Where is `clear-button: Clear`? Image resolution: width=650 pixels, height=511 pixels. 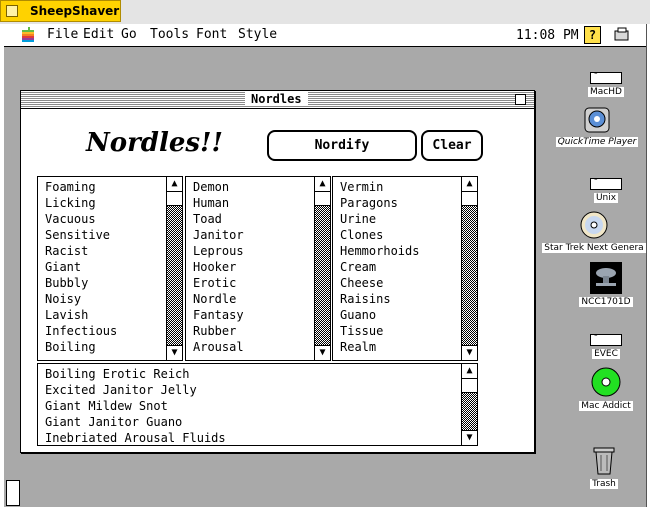 clear-button: Clear is located at coordinates (452, 145).